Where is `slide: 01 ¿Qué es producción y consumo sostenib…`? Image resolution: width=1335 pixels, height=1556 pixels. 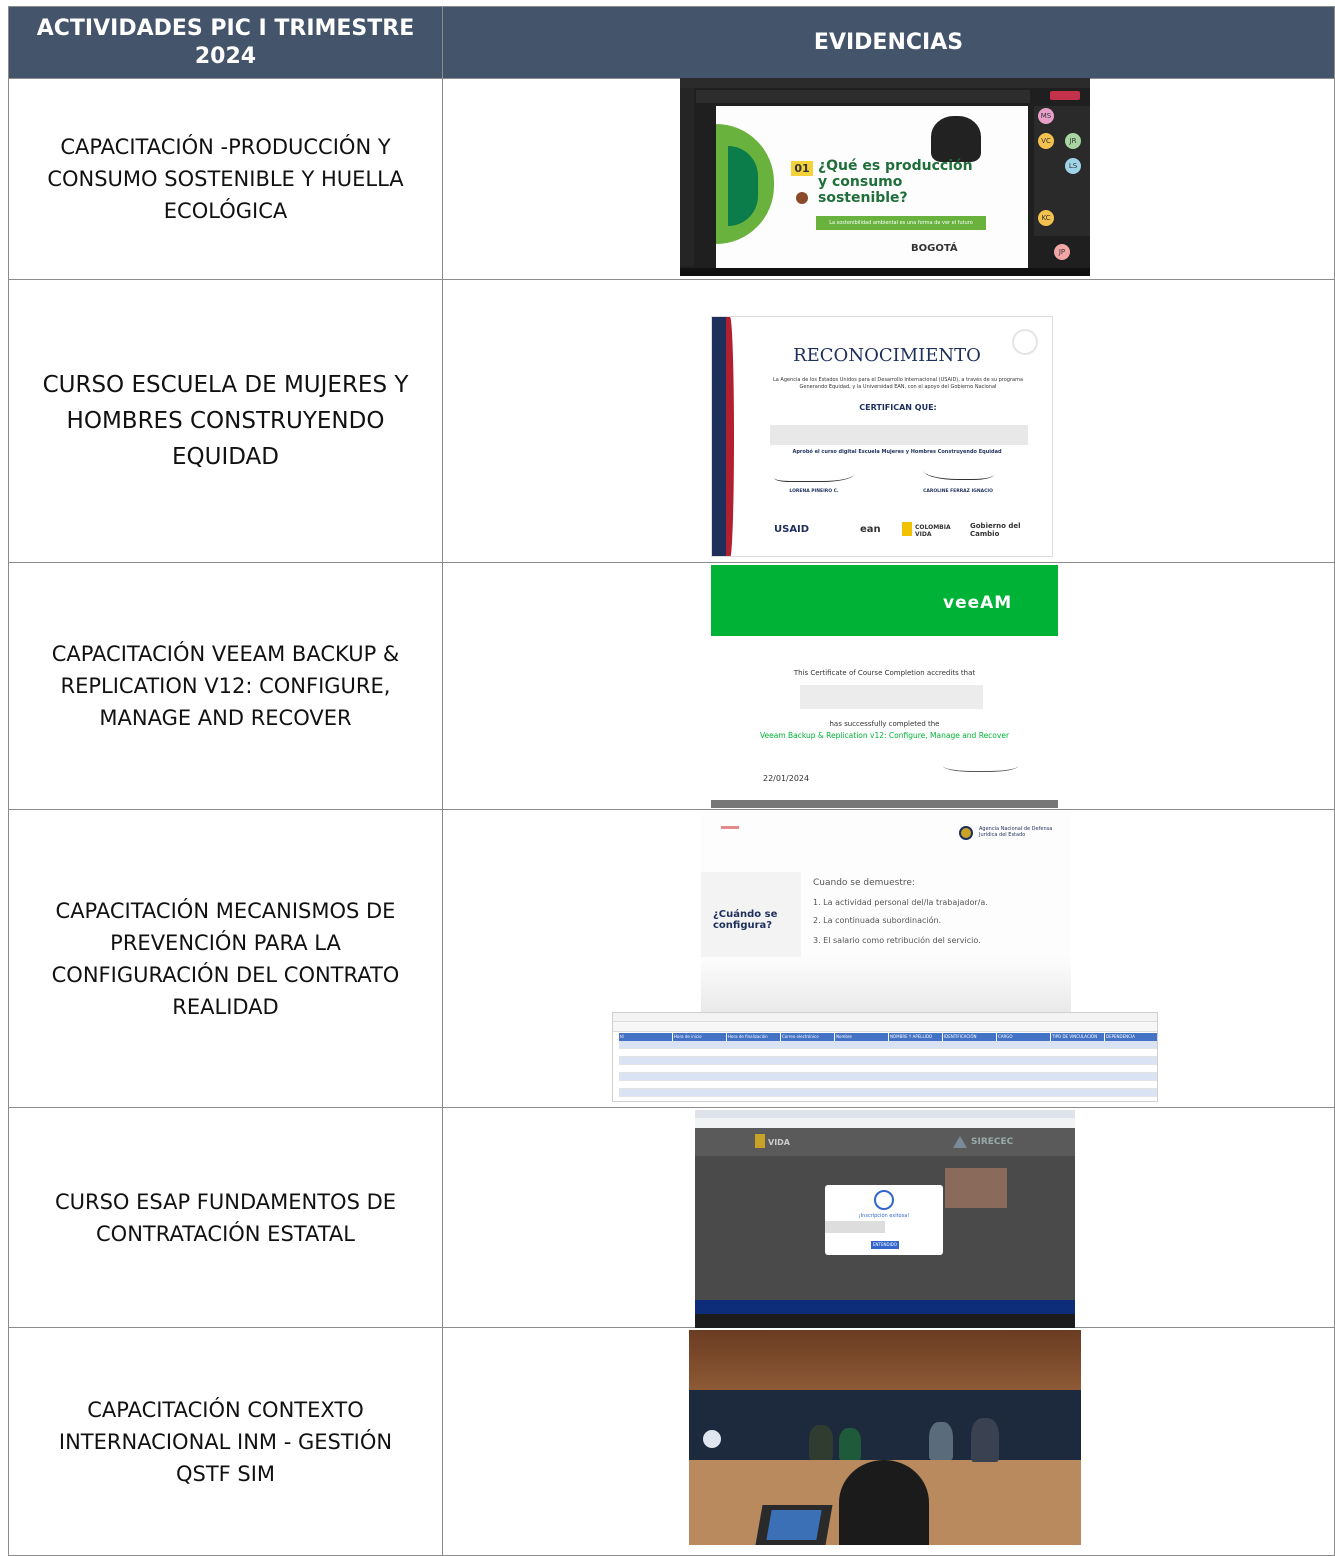
slide: 01 ¿Qué es producción y consumo sostenib… is located at coordinates (872, 188).